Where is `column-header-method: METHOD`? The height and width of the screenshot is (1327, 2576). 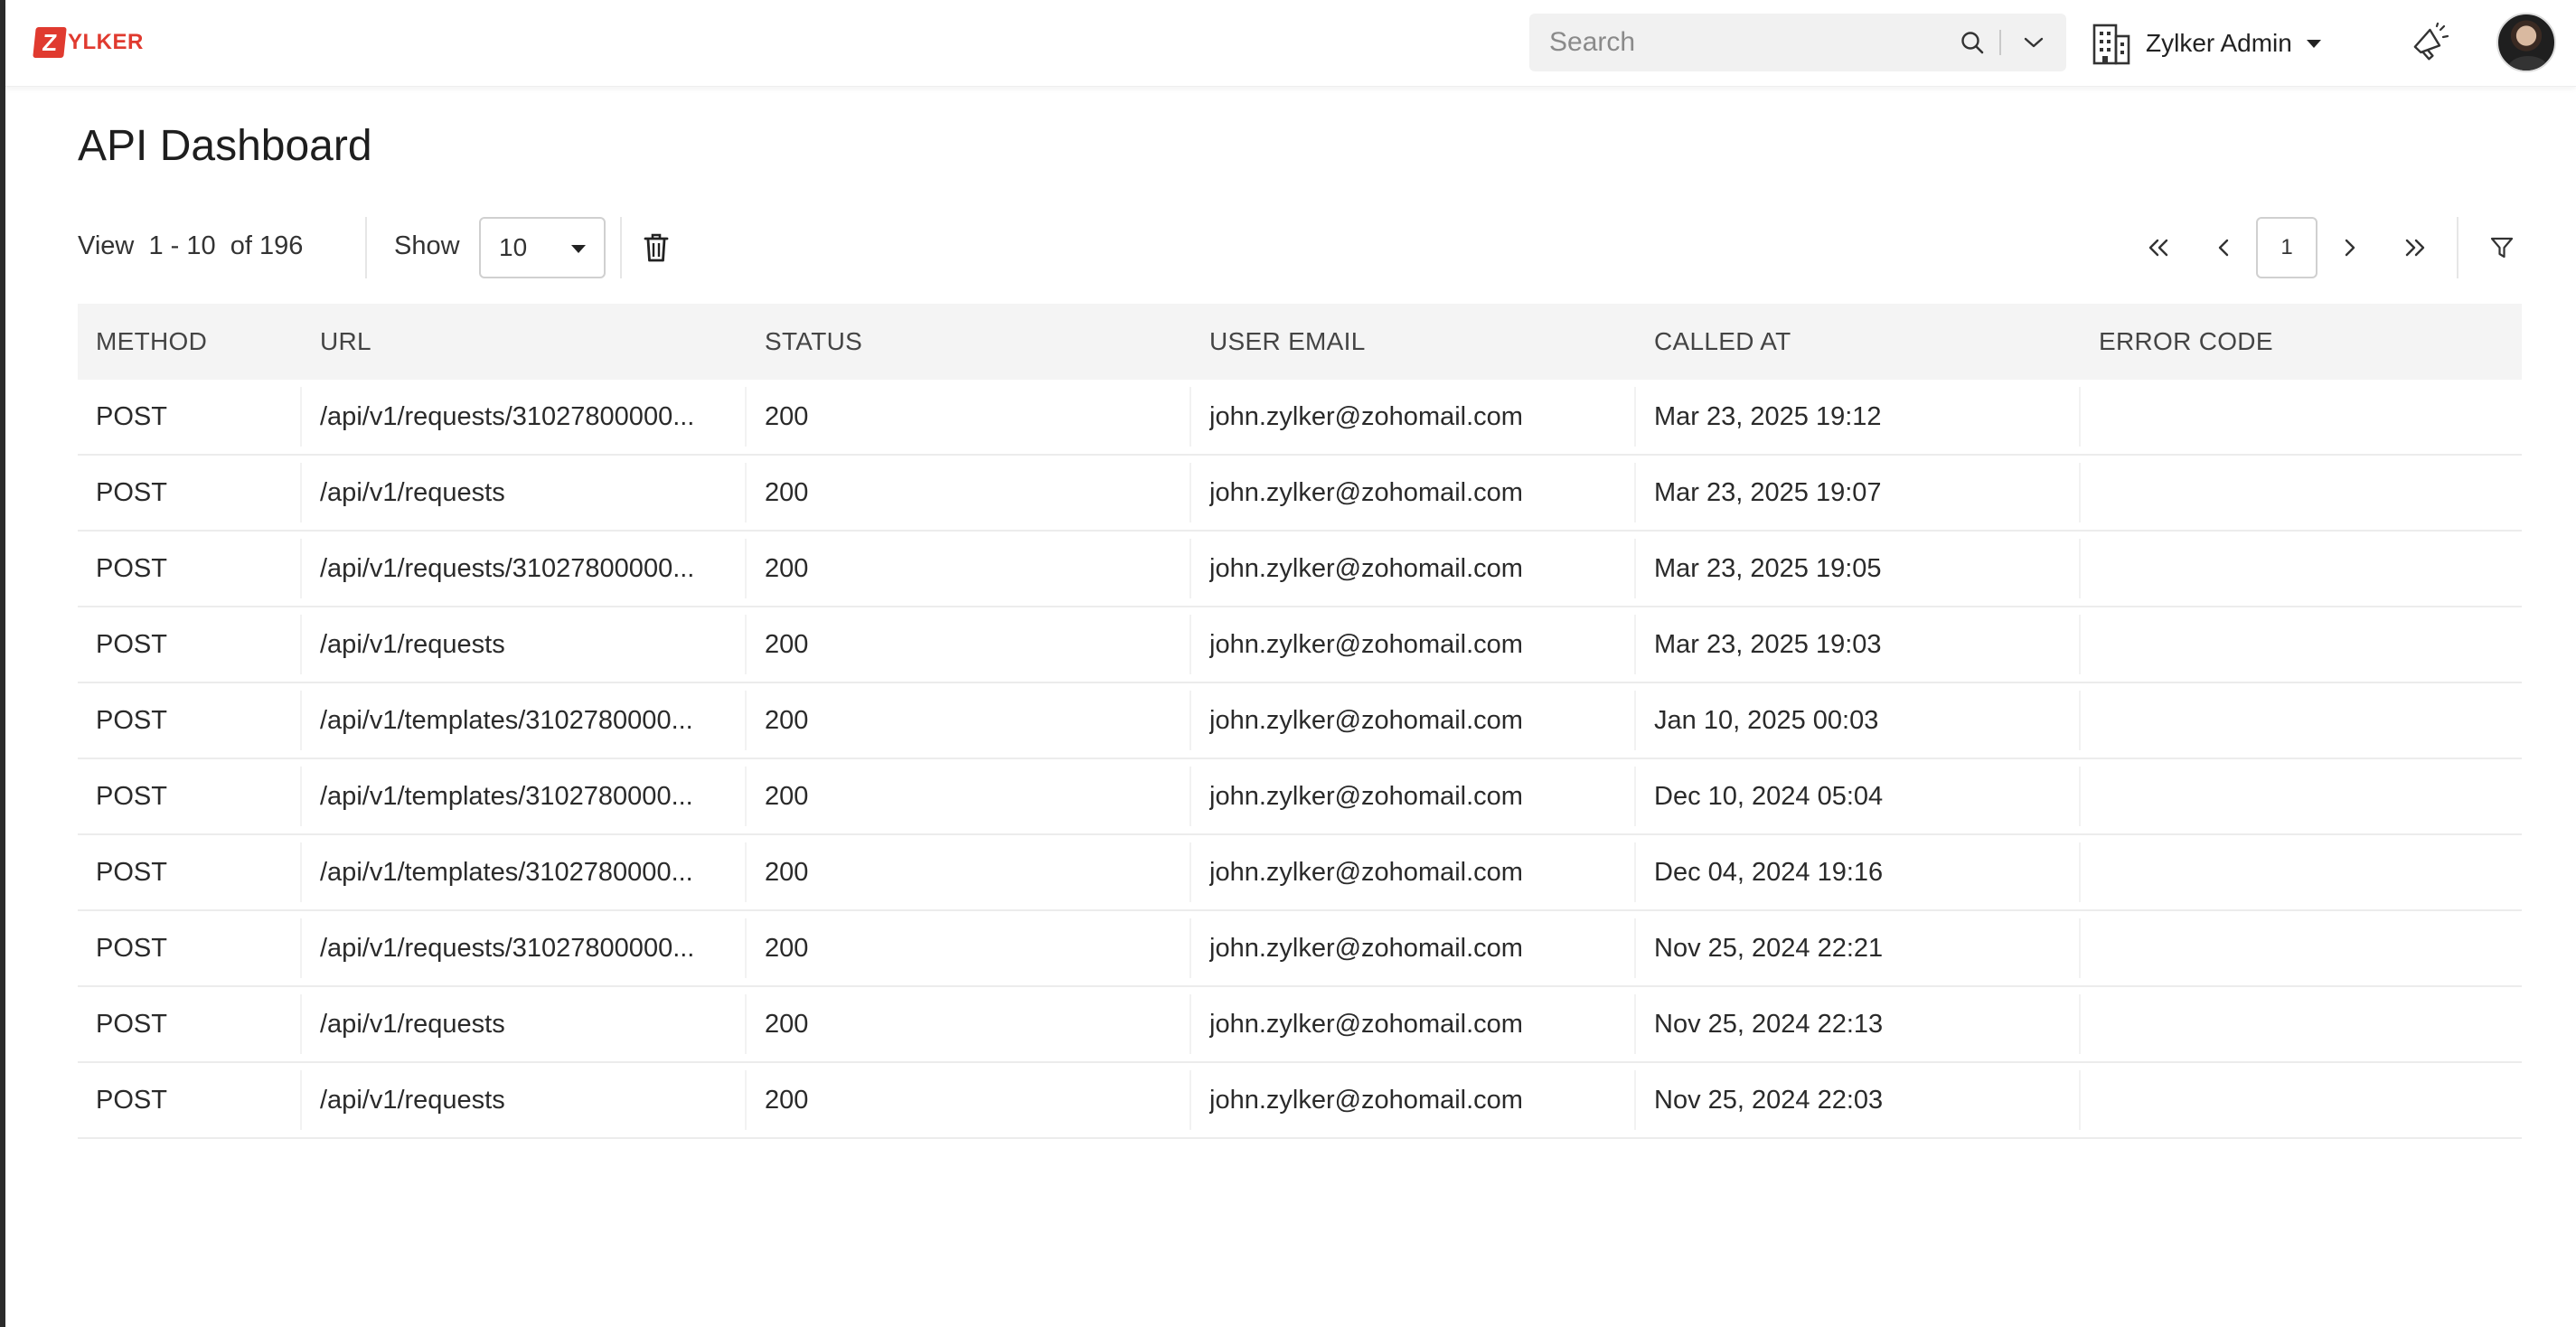
column-header-method: METHOD is located at coordinates (189, 342).